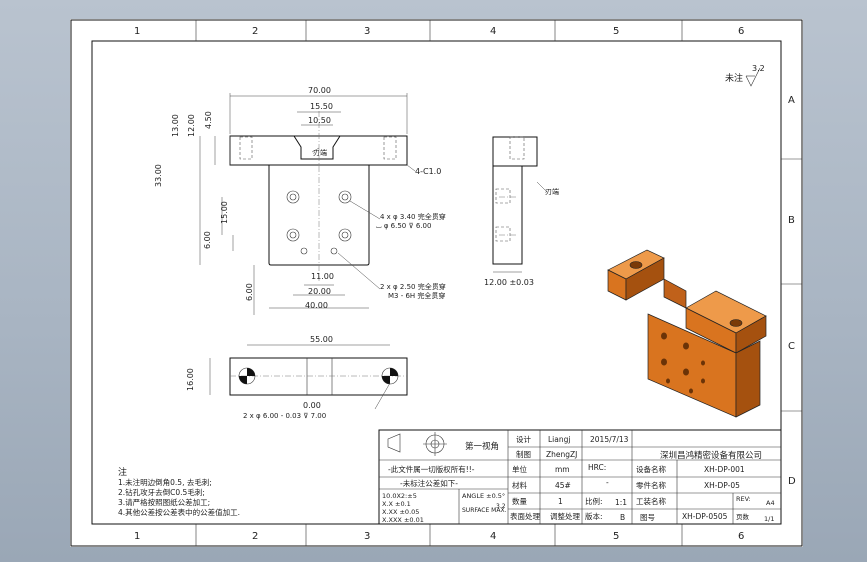 The image size is (867, 562). I want to click on material-value: 45#, so click(563, 485).